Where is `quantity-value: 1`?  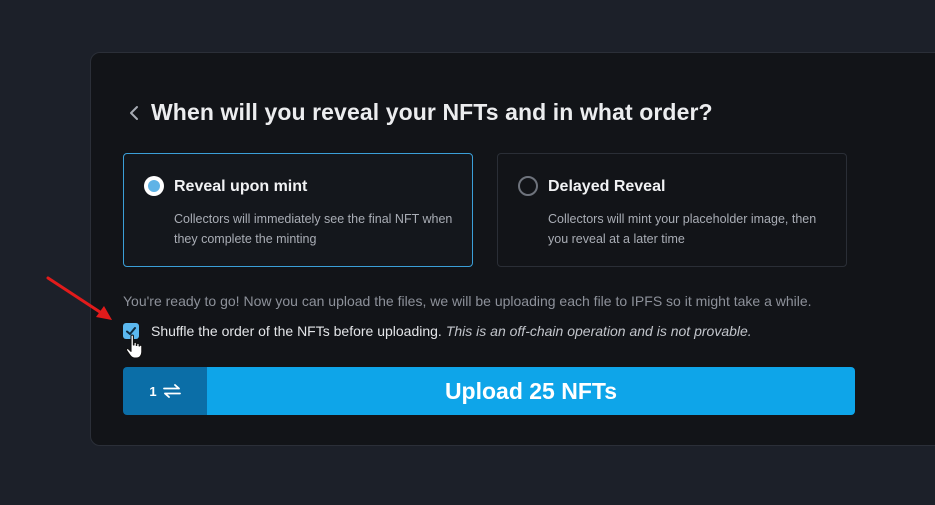
quantity-value: 1 is located at coordinates (153, 391).